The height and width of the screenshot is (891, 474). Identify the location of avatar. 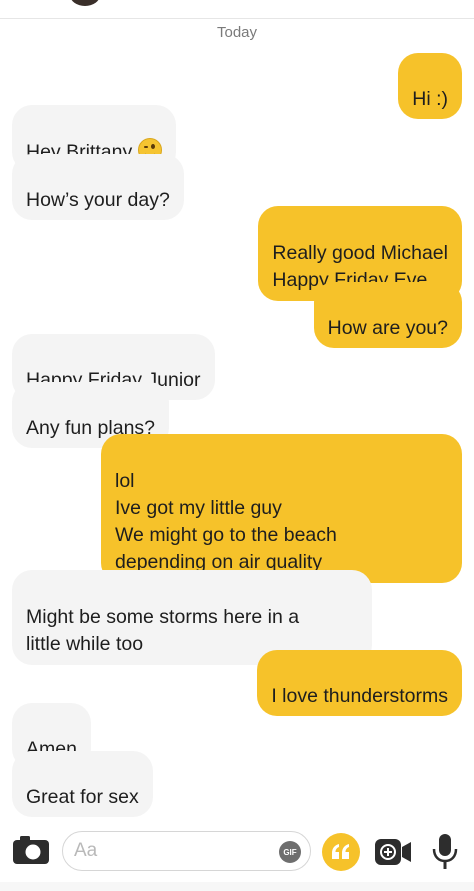
(85, 3).